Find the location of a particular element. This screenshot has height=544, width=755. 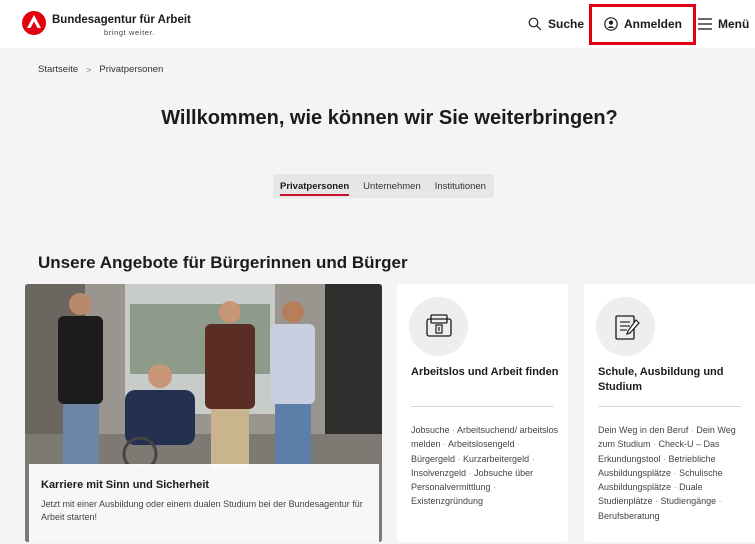

menu-button: Menü is located at coordinates (723, 24).